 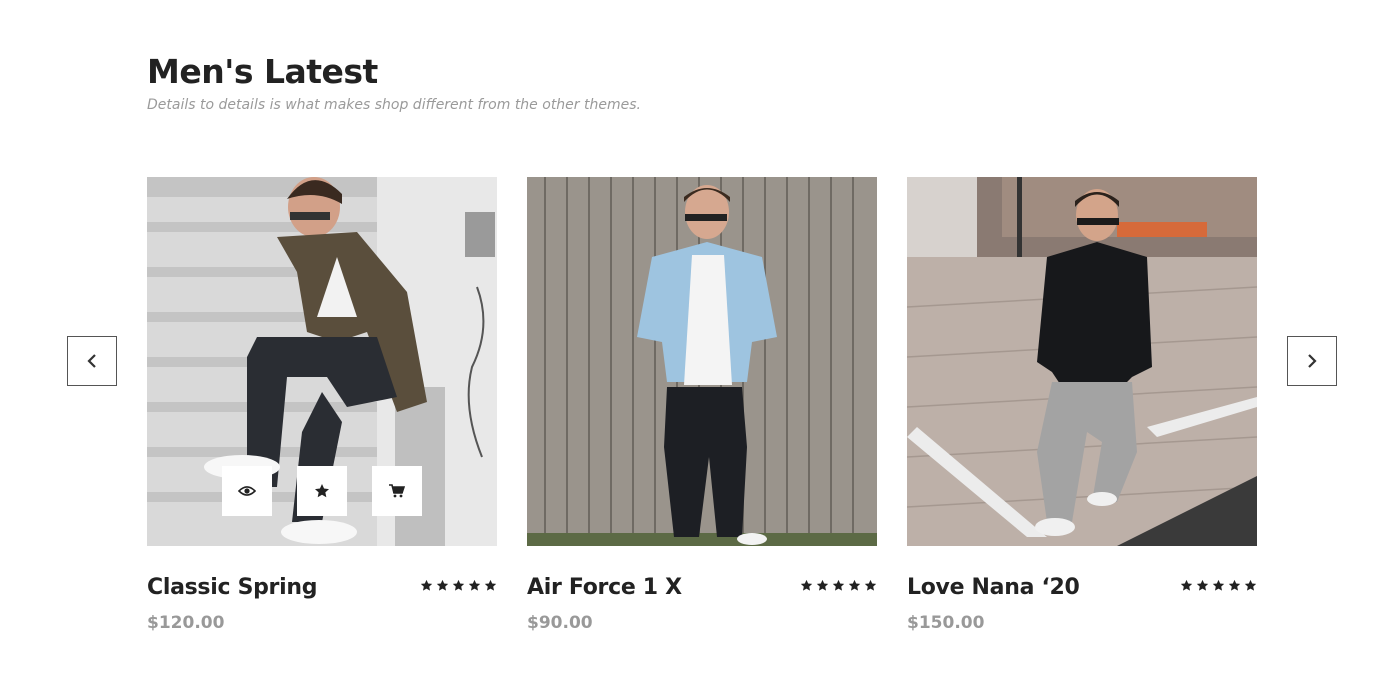 What do you see at coordinates (262, 71) in the screenshot?
I see `section-title: Men's Latest` at bounding box center [262, 71].